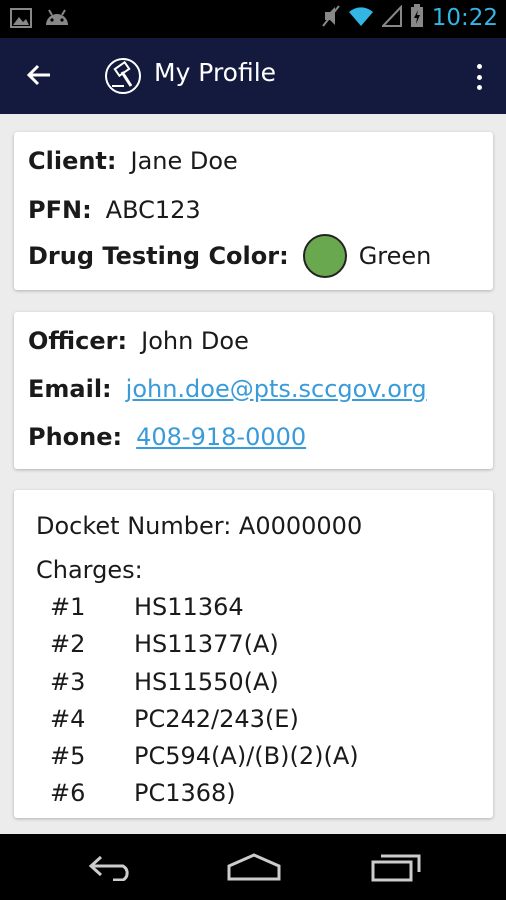 The height and width of the screenshot is (900, 506). I want to click on pfn-label: PFN:, so click(60, 210).